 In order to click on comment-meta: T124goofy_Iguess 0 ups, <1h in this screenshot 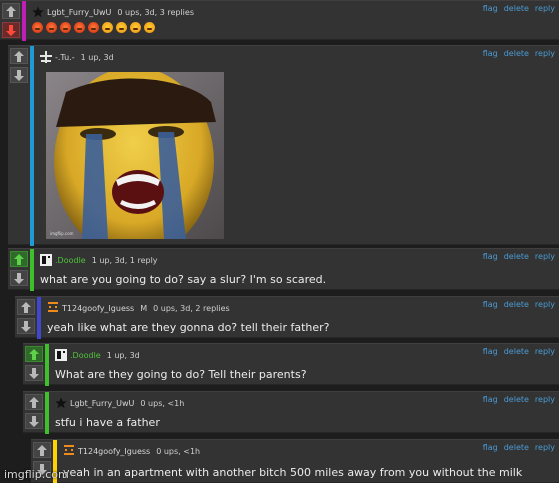, I will do `click(131, 451)`.